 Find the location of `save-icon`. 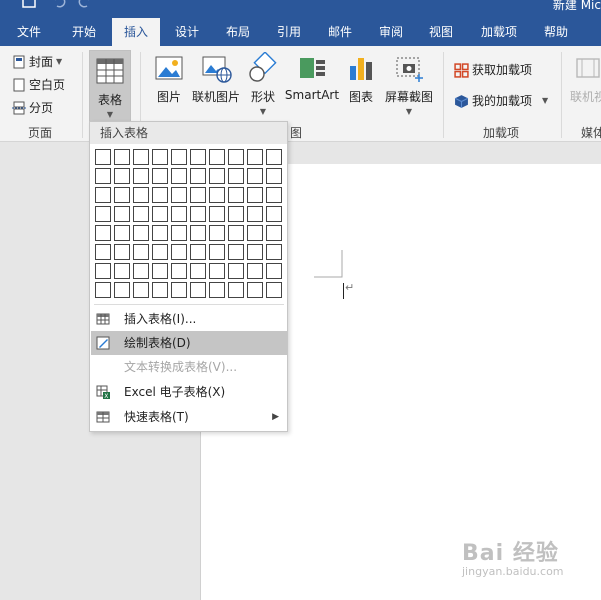

save-icon is located at coordinates (29, 4).